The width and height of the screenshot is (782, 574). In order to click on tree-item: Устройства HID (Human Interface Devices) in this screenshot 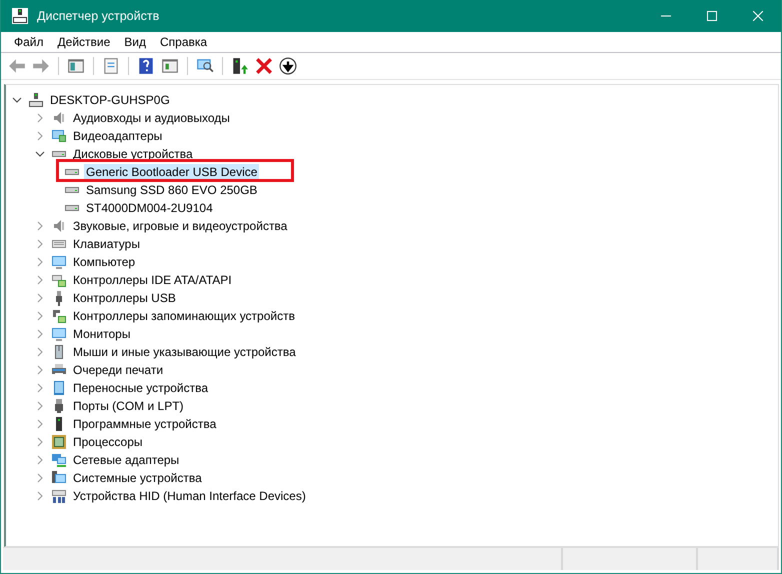, I will do `click(189, 496)`.